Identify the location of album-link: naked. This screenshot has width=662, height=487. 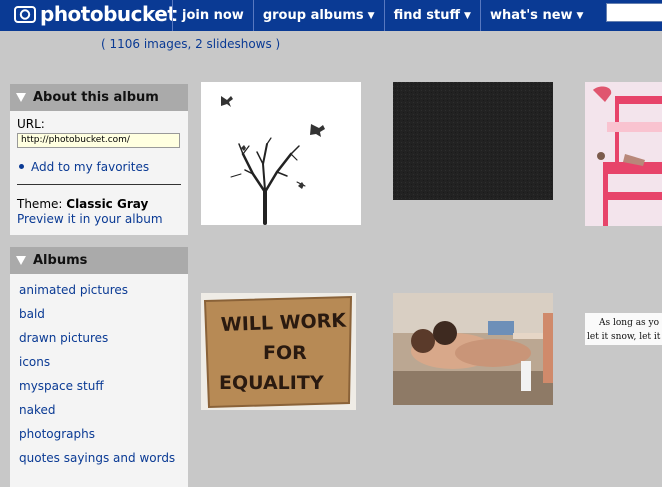
(103, 410).